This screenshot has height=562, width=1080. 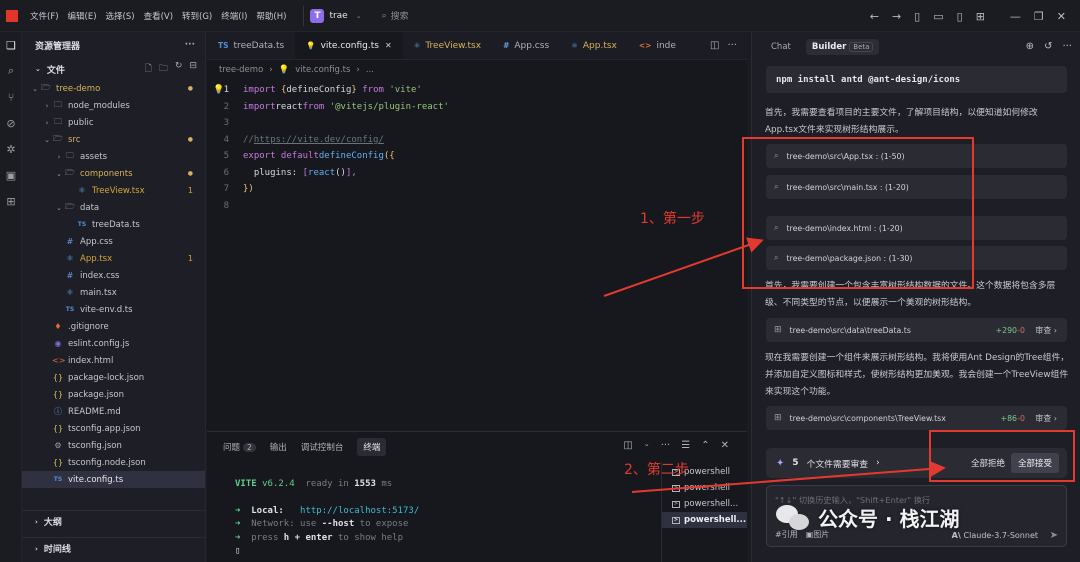 What do you see at coordinates (197, 16) in the screenshot?
I see `menu-go: 转到(G)` at bounding box center [197, 16].